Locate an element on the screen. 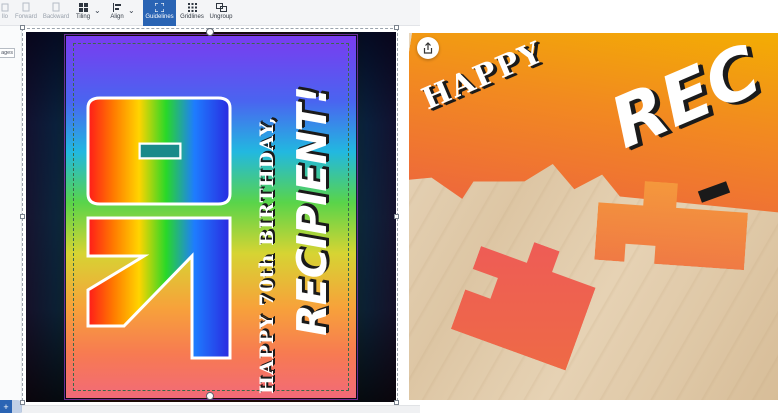  ungroup-label: Ungroup is located at coordinates (221, 17).